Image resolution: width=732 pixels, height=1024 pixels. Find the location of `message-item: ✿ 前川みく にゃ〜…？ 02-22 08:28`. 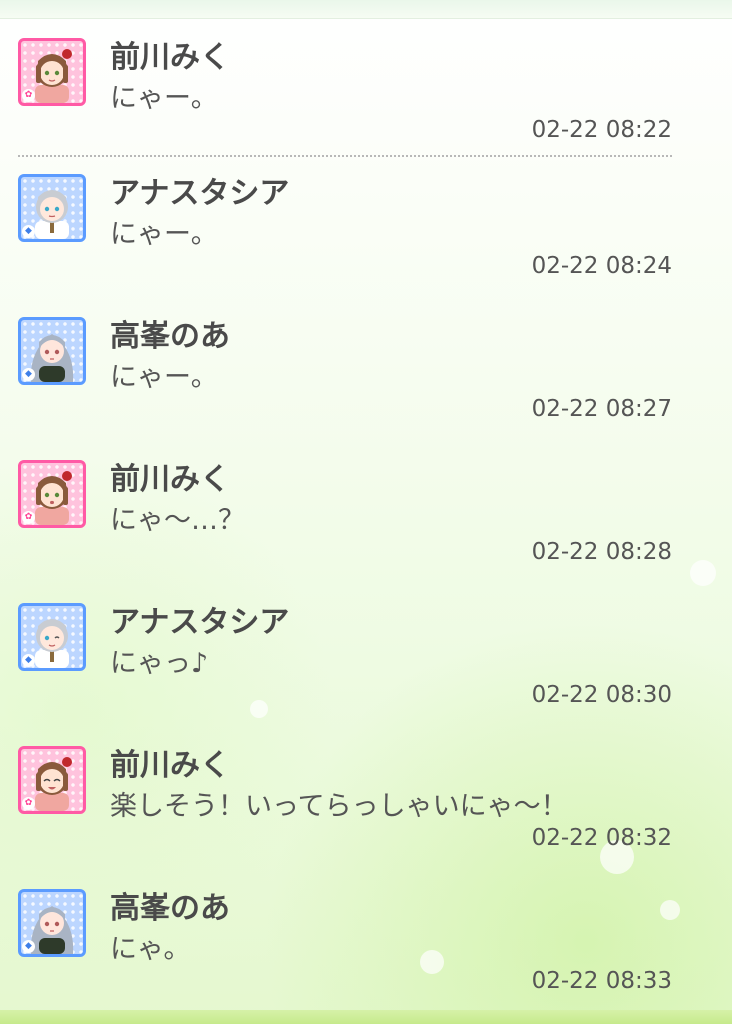

message-item: ✿ 前川みく にゃ〜…？ 02-22 08:28 is located at coordinates (366, 513).